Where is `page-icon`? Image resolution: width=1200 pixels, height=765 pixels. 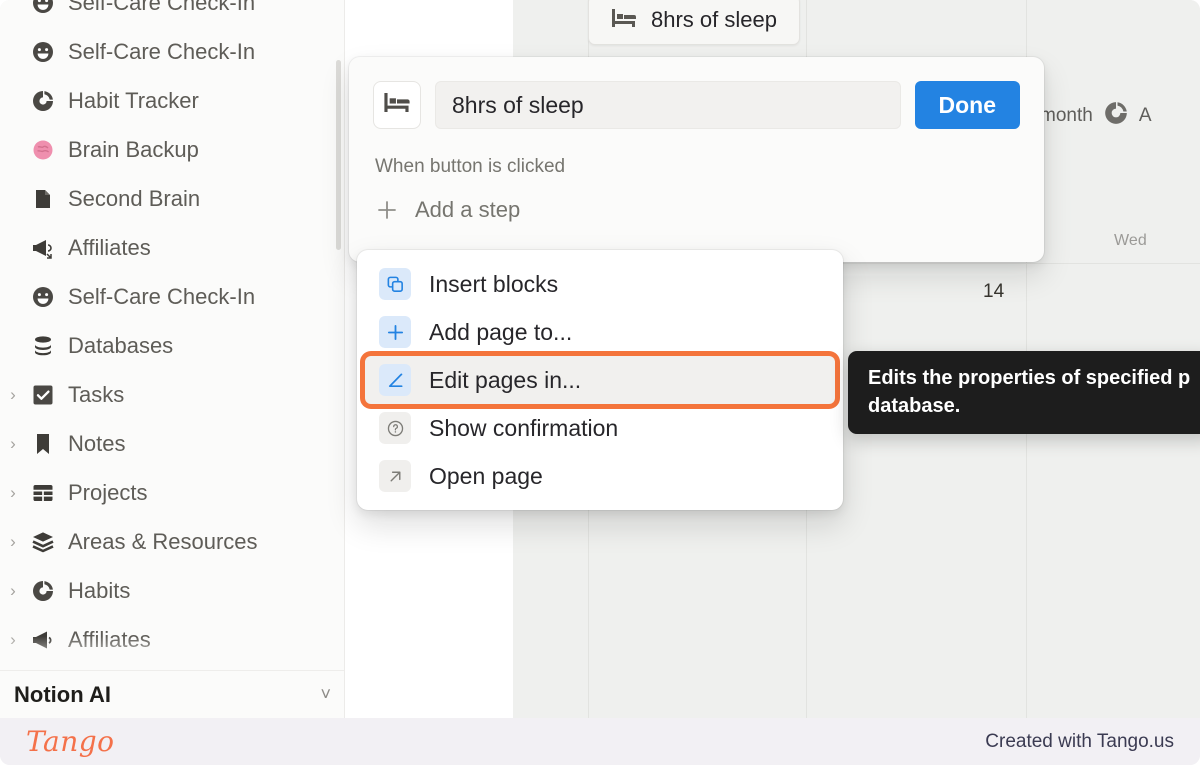
page-icon is located at coordinates (43, 199).